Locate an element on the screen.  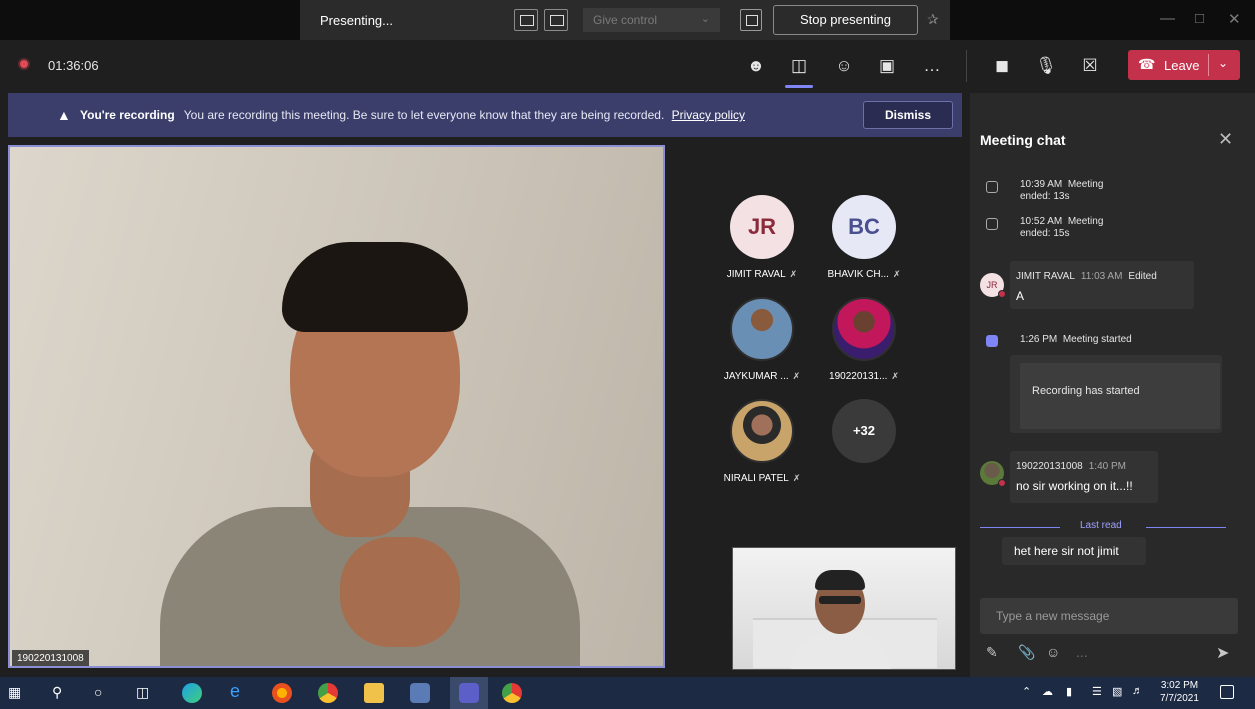
main-video-name-tag: 190220131008 is located at coordinates (50, 658).